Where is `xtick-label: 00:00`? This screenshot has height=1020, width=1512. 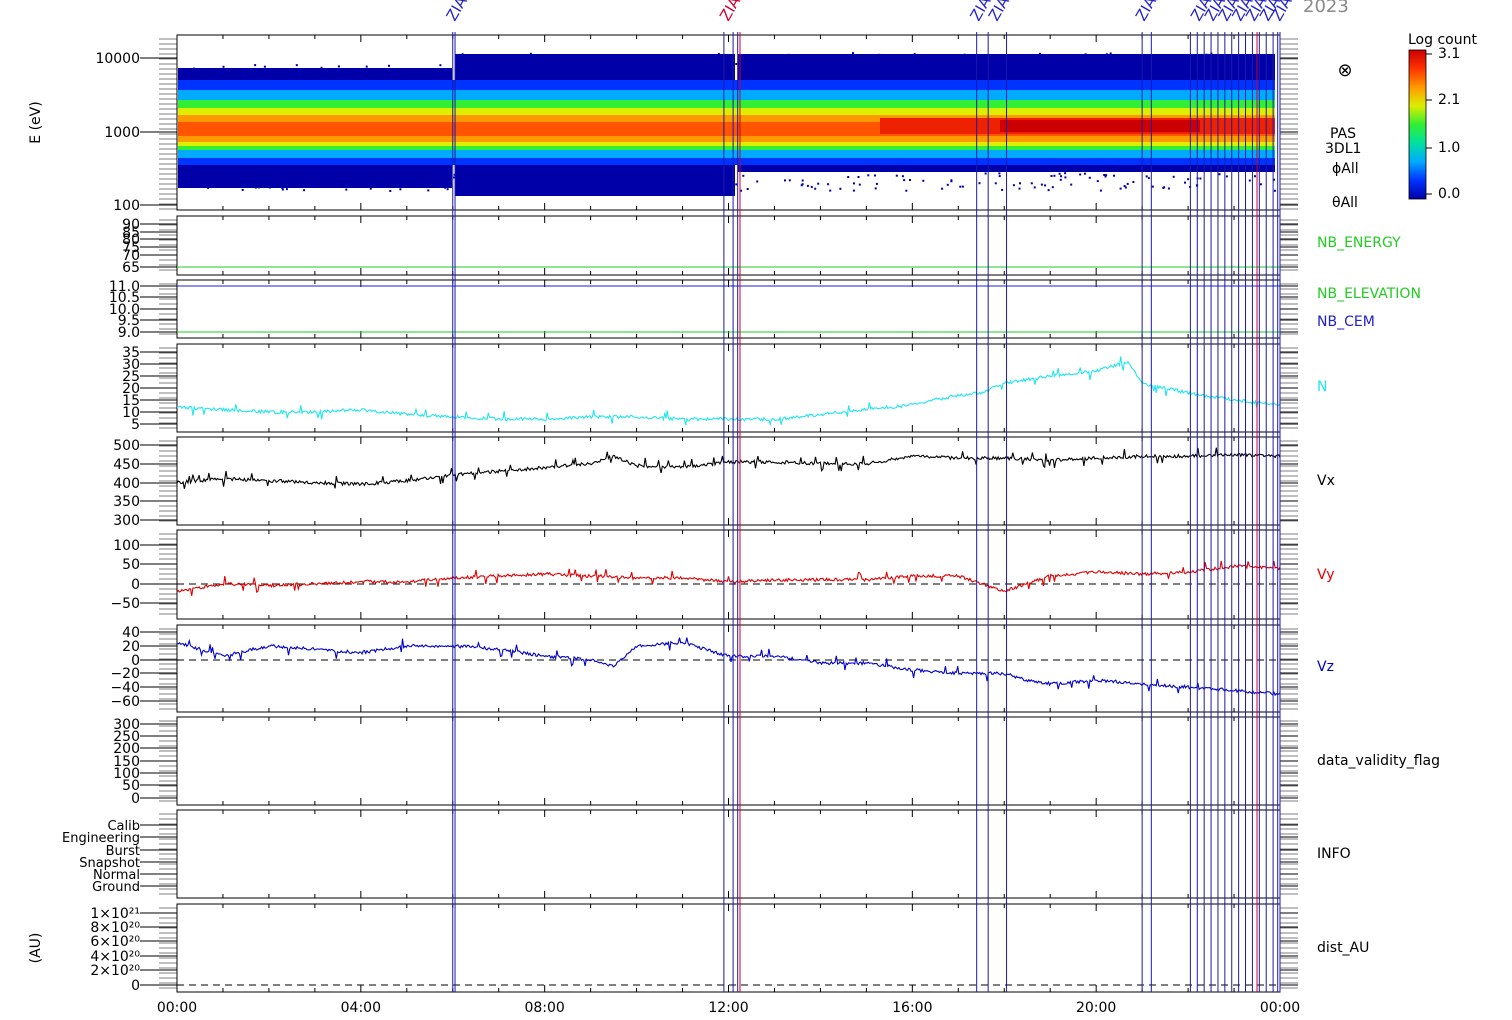 xtick-label: 00:00 is located at coordinates (177, 1008).